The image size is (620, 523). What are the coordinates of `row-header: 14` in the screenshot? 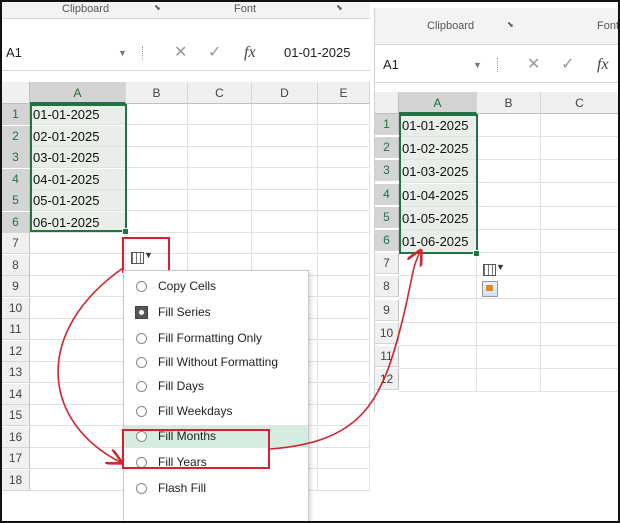 It's located at (16, 394).